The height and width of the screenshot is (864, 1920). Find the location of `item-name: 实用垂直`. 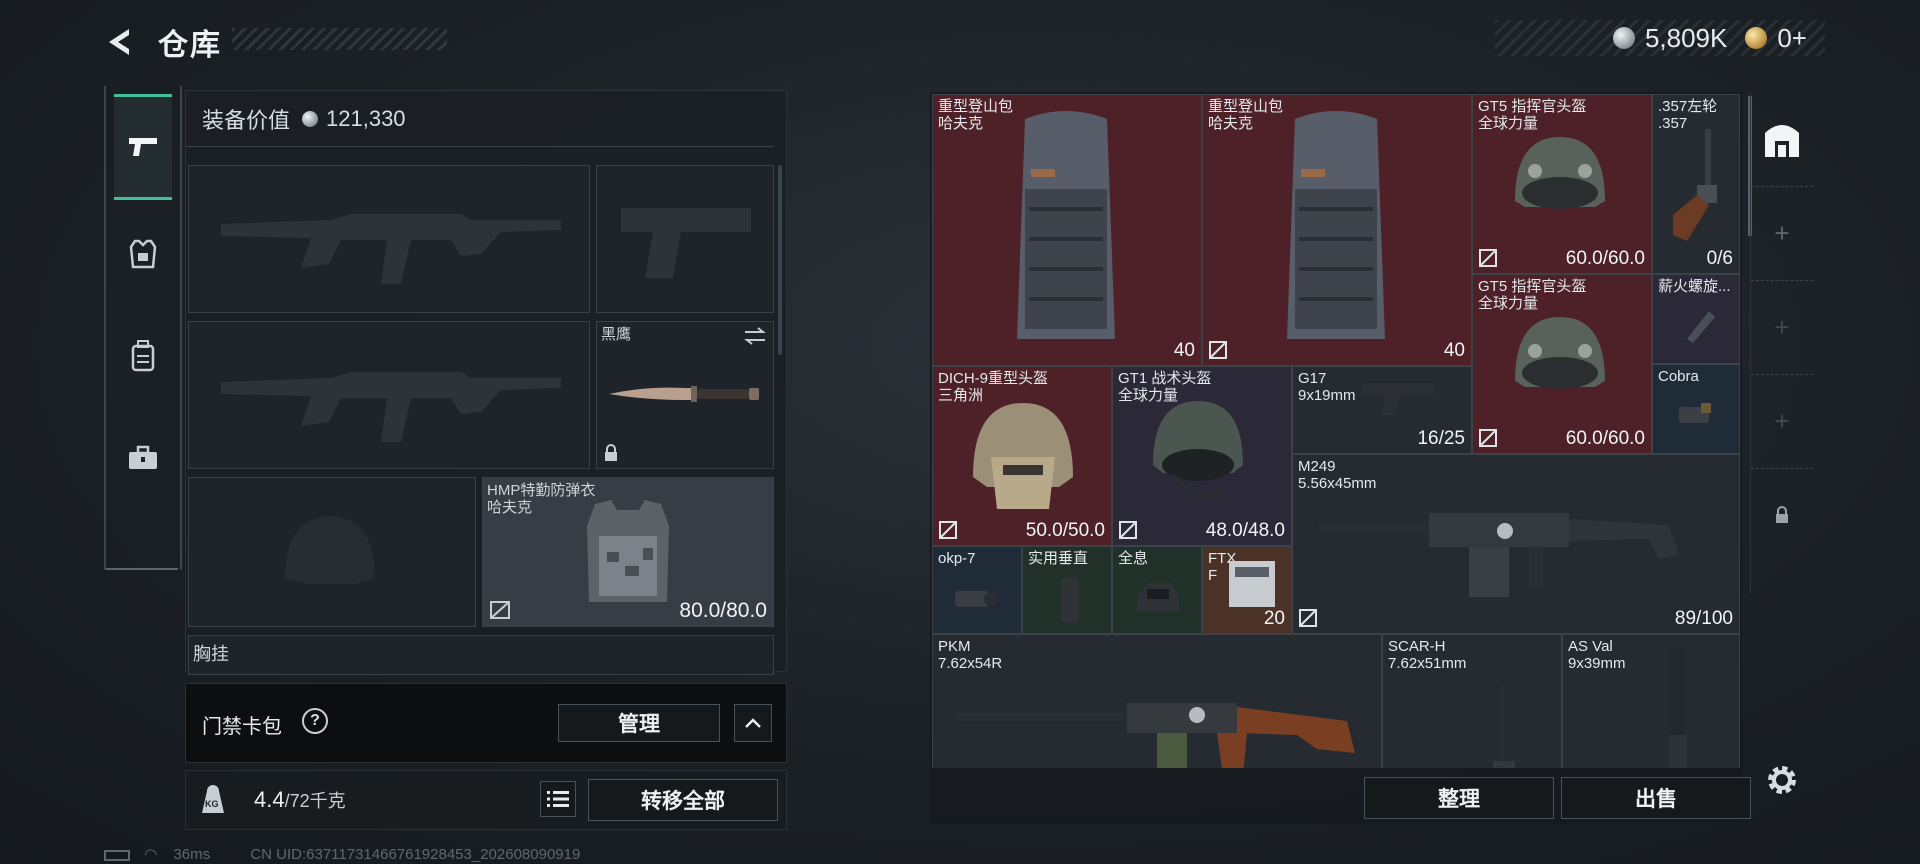

item-name: 实用垂直 is located at coordinates (1058, 558).